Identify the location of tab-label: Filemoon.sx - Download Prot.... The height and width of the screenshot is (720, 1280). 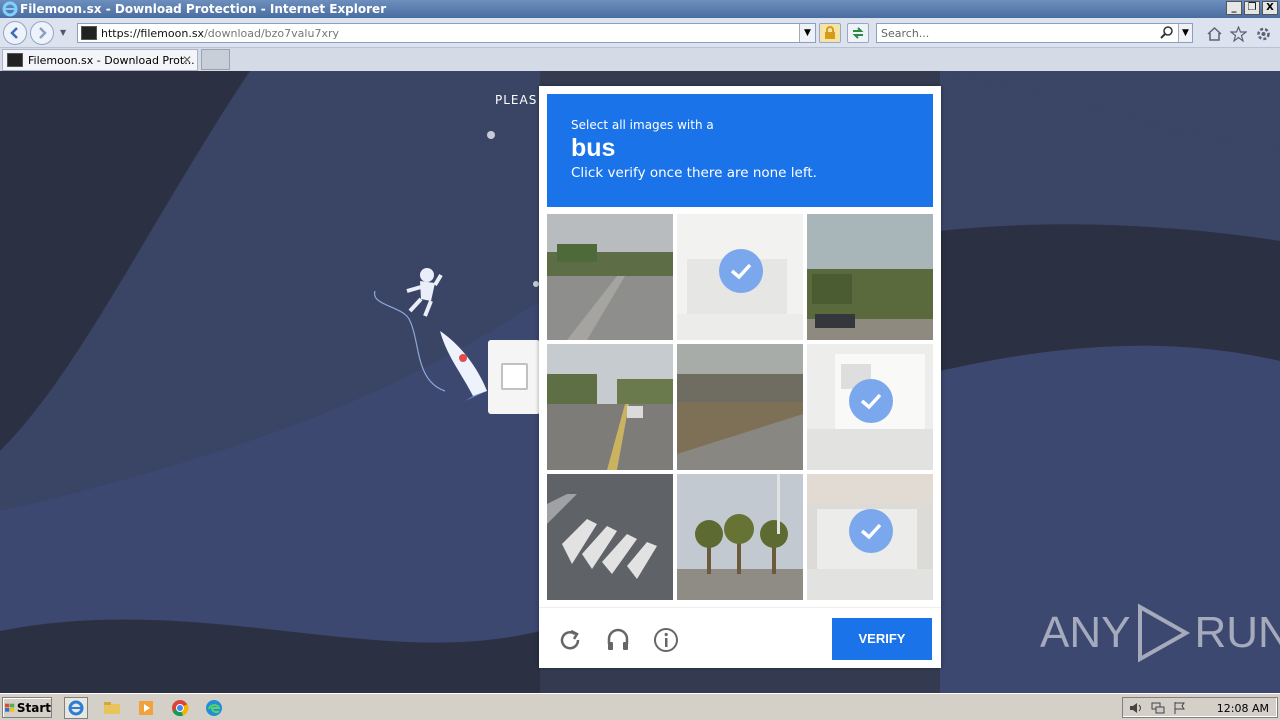
(111, 60).